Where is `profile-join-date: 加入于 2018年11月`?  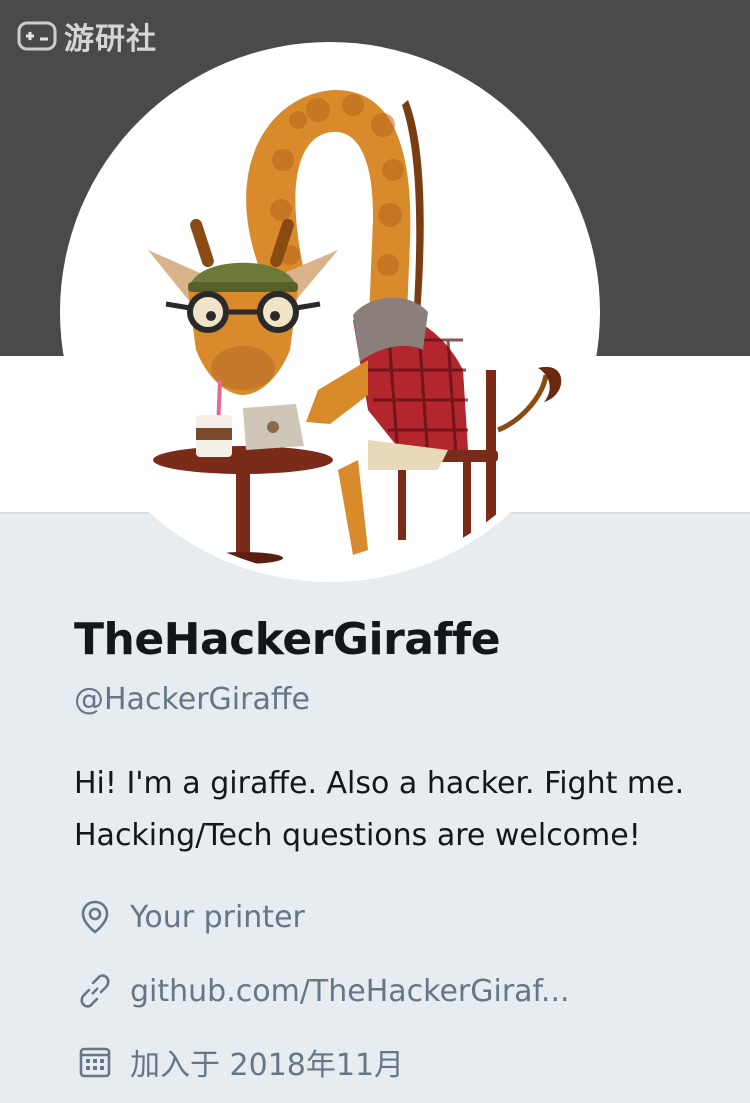 profile-join-date: 加入于 2018年11月 is located at coordinates (240, 1062).